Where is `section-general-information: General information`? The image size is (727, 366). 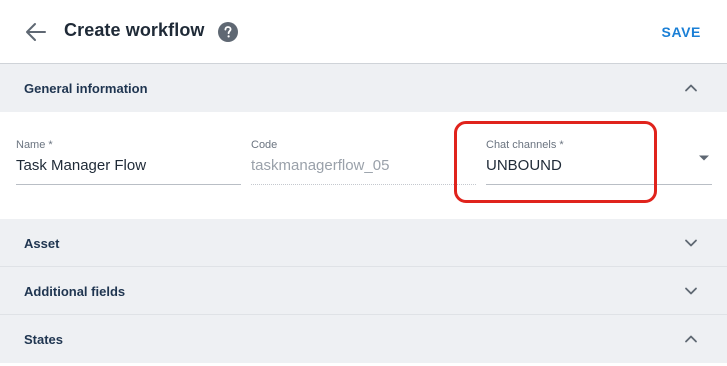
section-general-information: General information is located at coordinates (363, 88).